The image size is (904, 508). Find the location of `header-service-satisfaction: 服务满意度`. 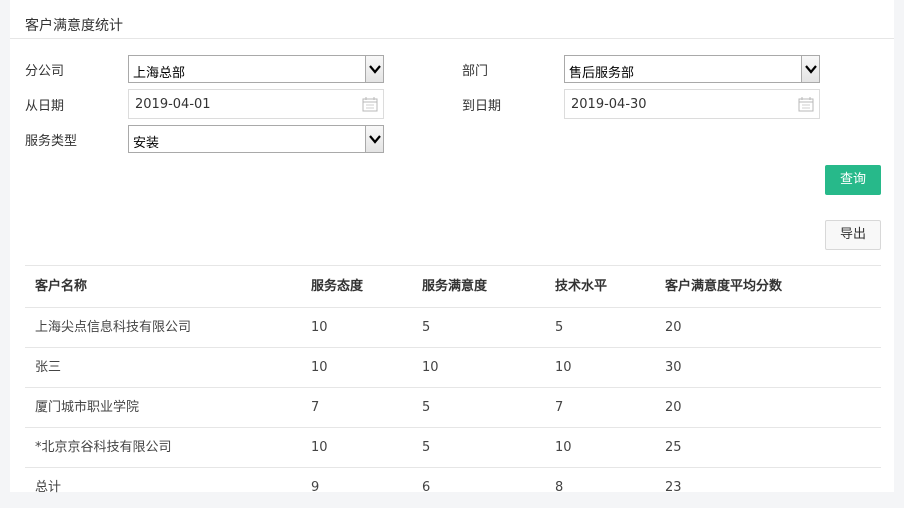

header-service-satisfaction: 服务满意度 is located at coordinates (455, 286).